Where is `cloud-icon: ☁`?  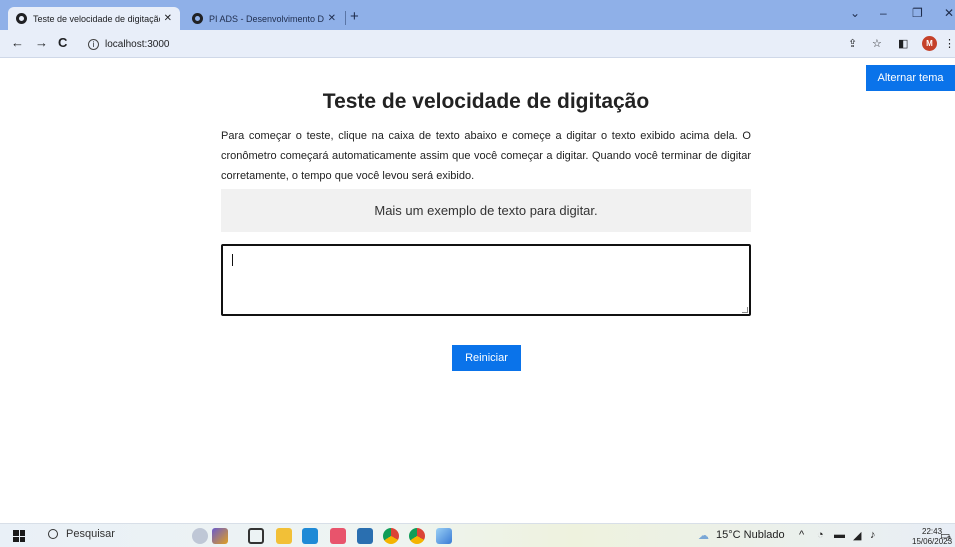
cloud-icon: ☁ is located at coordinates (703, 536).